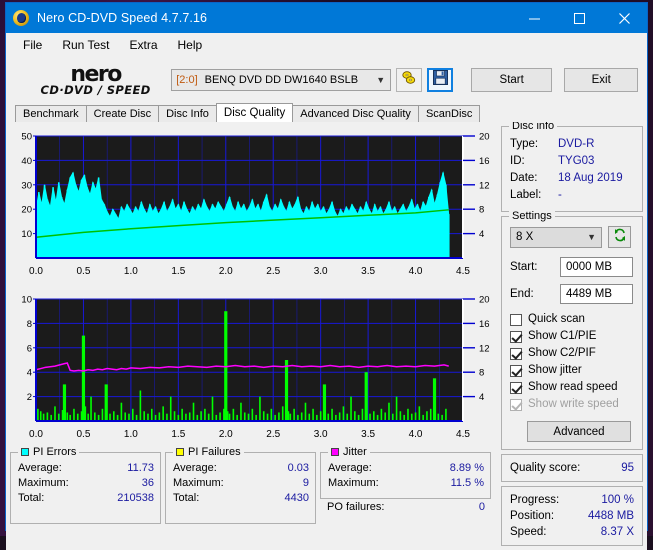 This screenshot has height=550, width=653. What do you see at coordinates (545, 468) in the screenshot?
I see `quality-score-label: Quality score:` at bounding box center [545, 468].